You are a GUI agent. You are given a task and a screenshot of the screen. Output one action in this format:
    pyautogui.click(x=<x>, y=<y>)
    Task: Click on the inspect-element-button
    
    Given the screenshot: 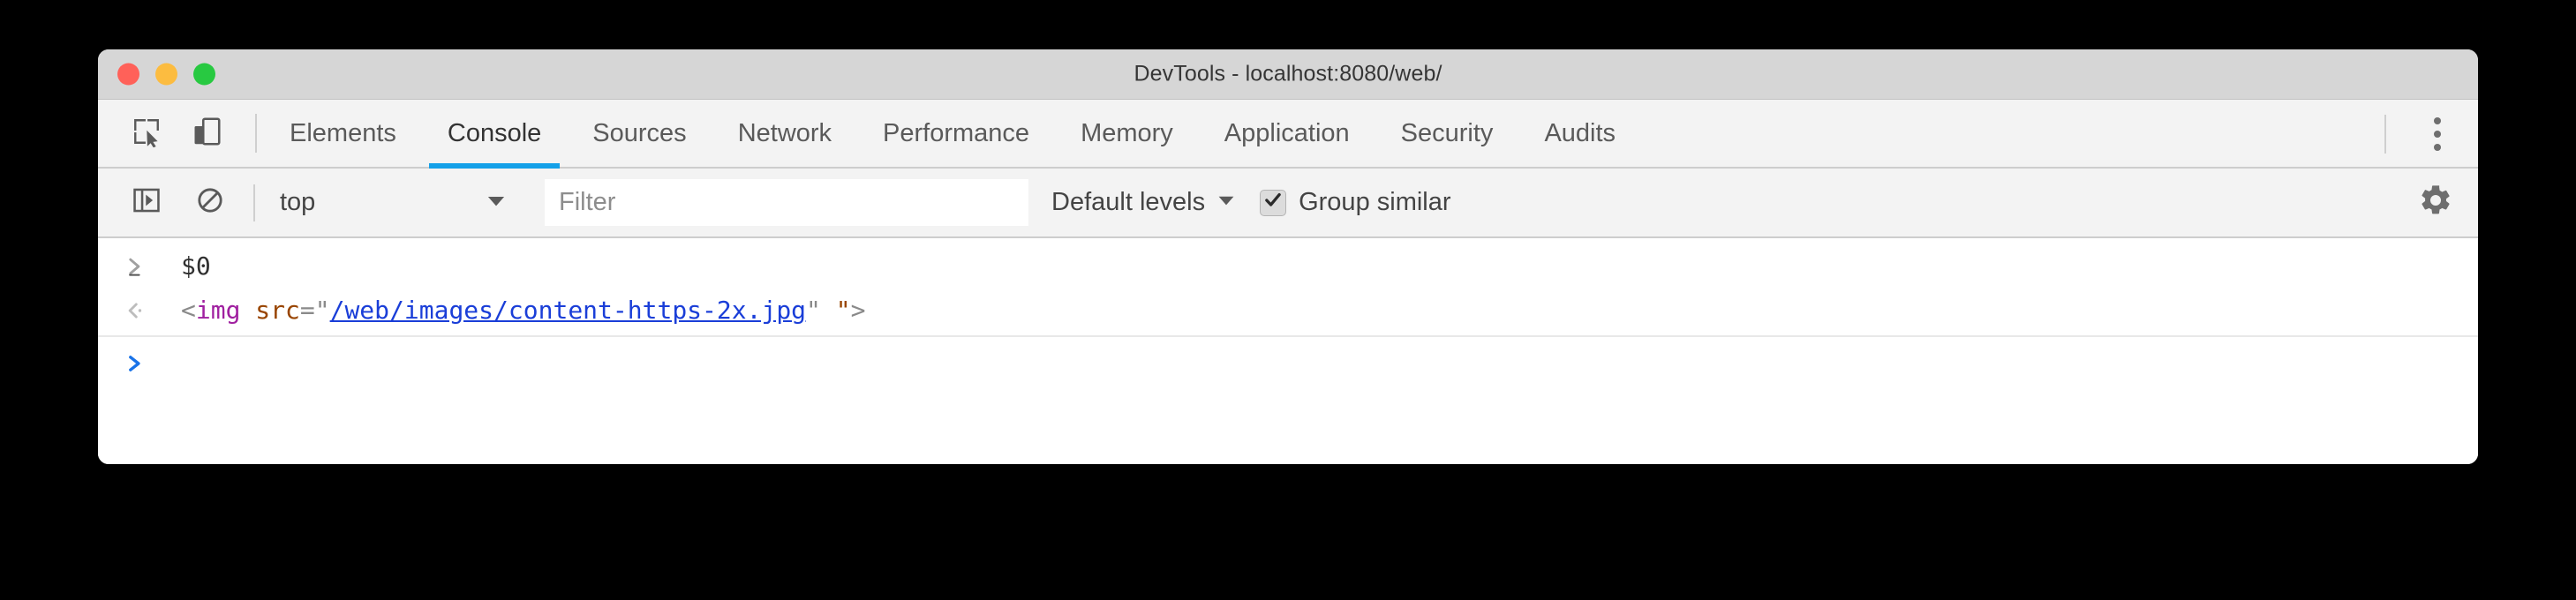 What is the action you would take?
    pyautogui.click(x=146, y=133)
    